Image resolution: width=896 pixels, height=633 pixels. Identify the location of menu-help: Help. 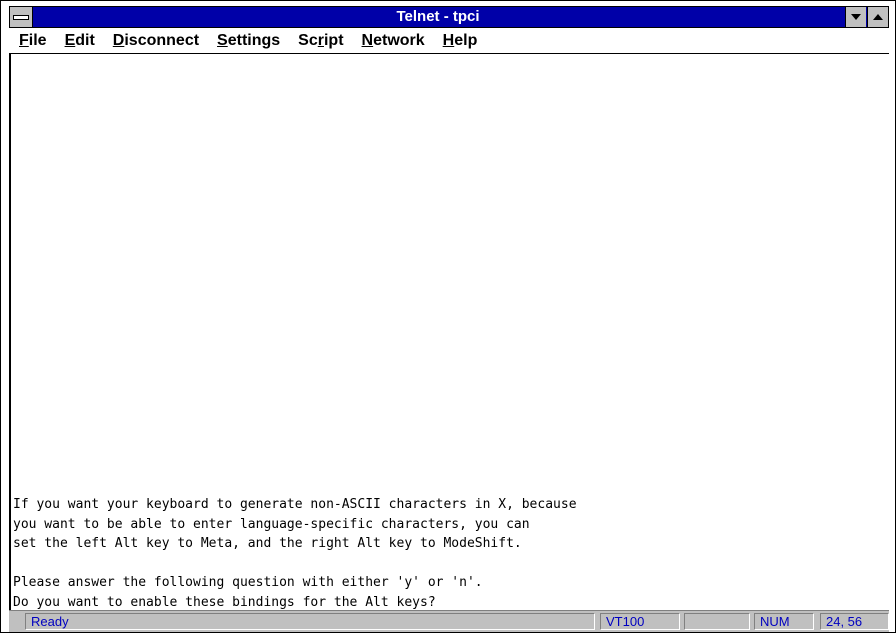
(460, 41).